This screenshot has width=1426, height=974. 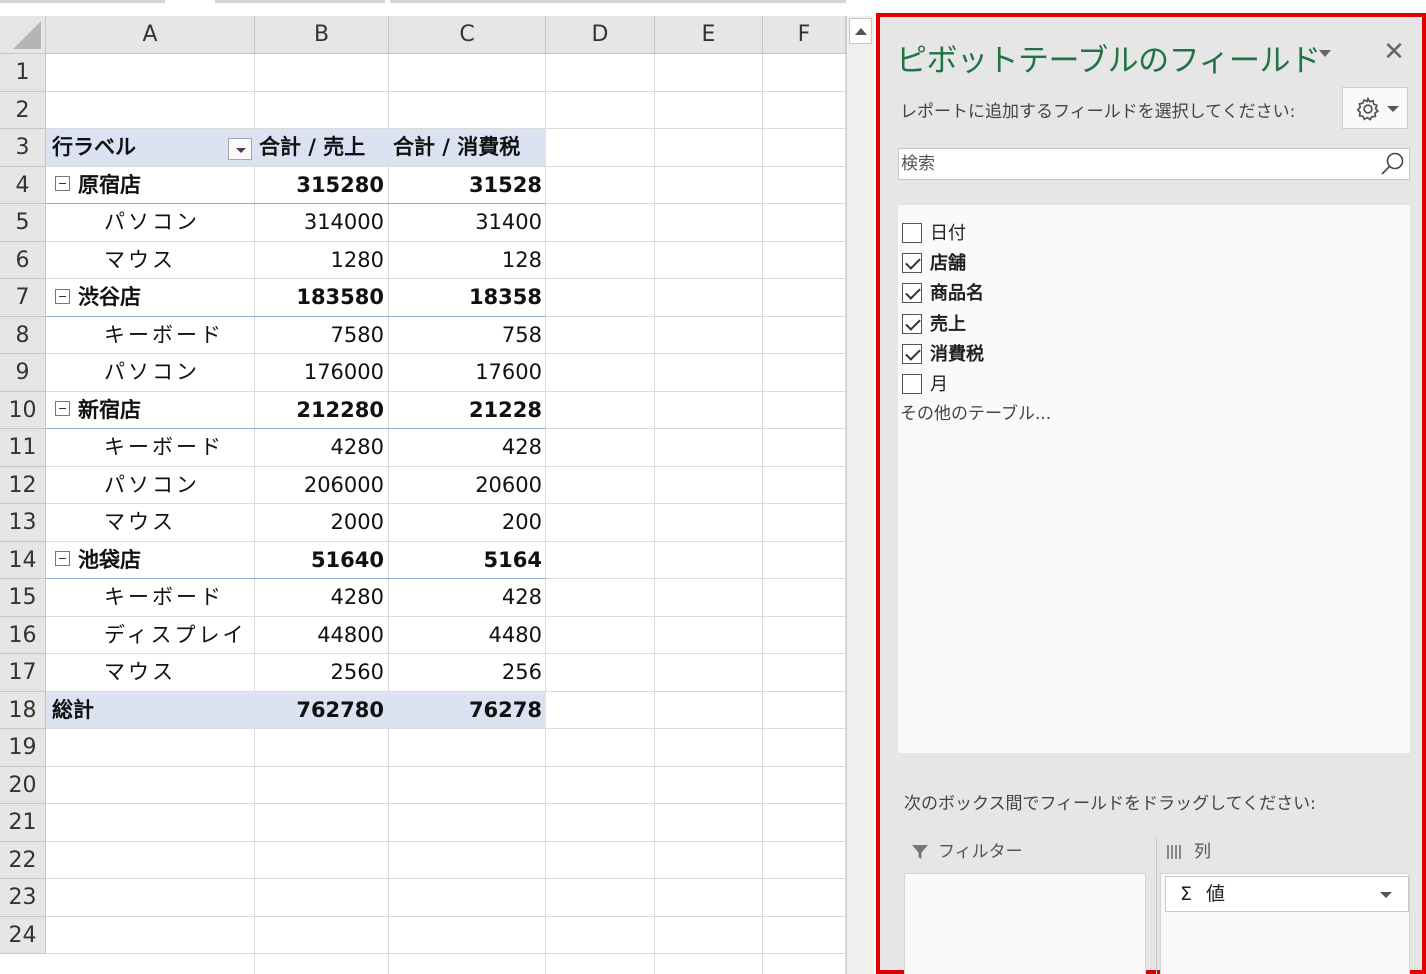 I want to click on pivot-sales-value: 183580, so click(x=321, y=298).